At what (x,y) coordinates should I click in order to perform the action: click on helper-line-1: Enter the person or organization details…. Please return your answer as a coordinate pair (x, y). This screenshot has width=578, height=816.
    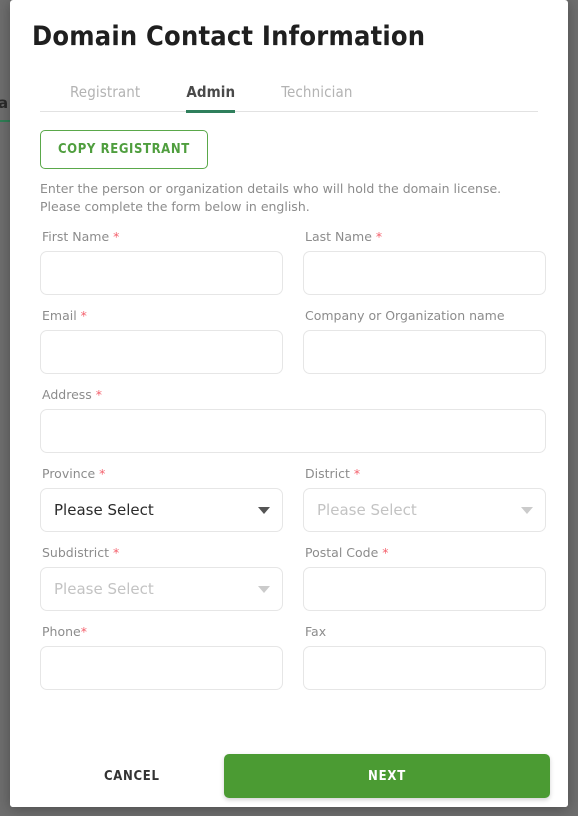
    Looking at the image, I should click on (271, 188).